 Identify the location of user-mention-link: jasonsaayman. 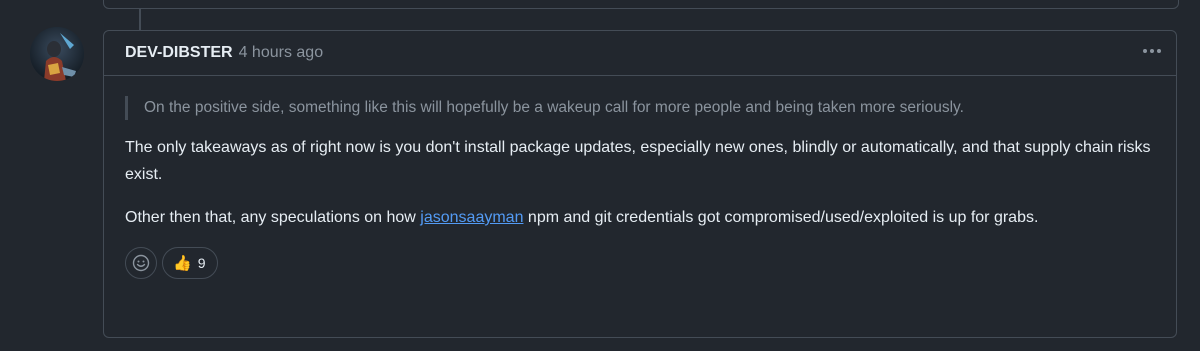
(471, 217).